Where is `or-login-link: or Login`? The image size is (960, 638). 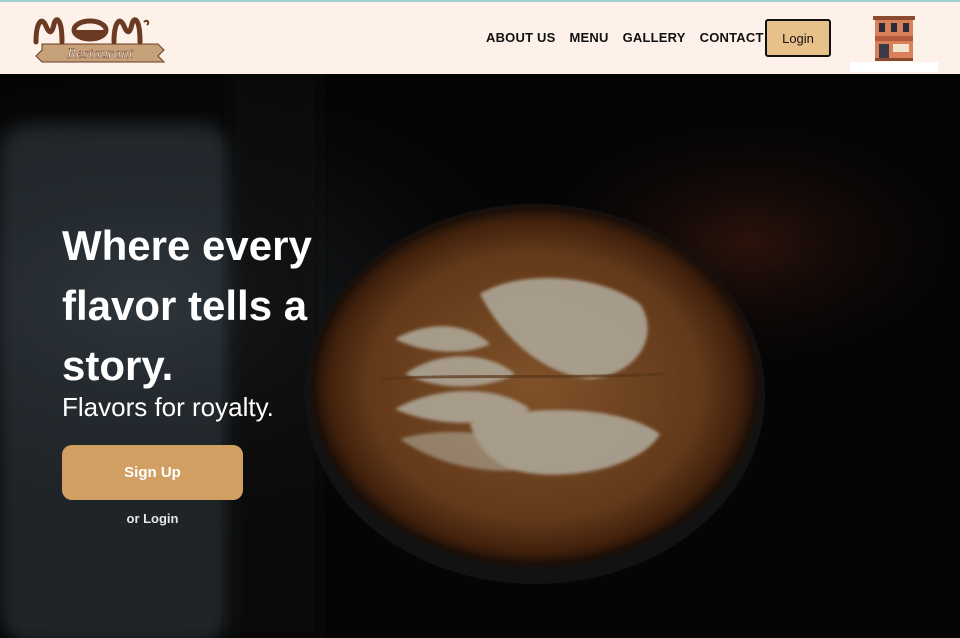
or-login-link: or Login is located at coordinates (152, 518).